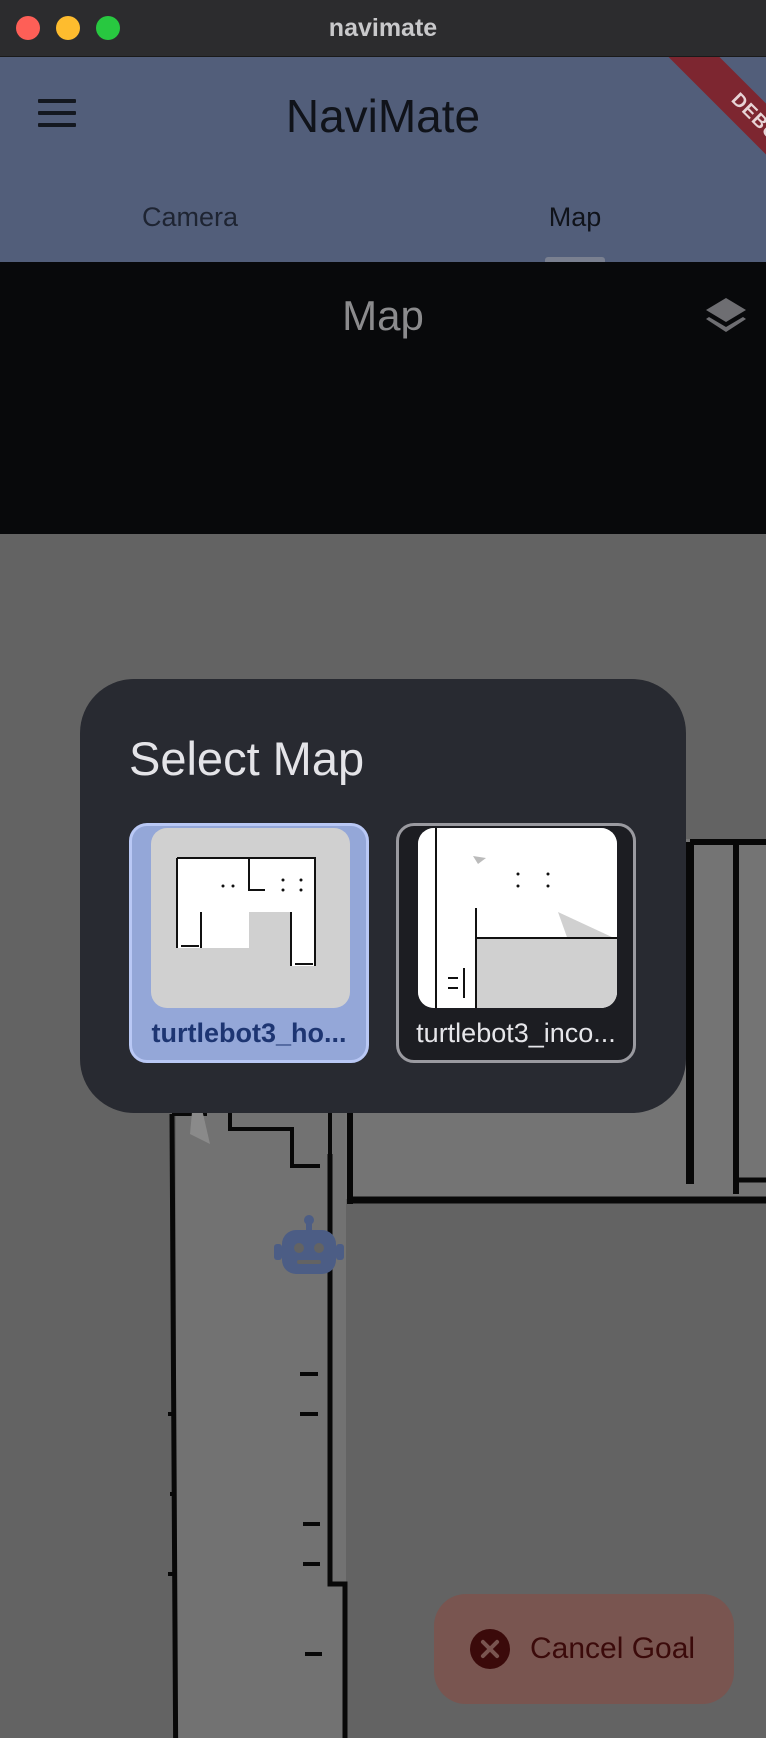 This screenshot has width=766, height=1738. What do you see at coordinates (490, 1649) in the screenshot?
I see `cancel-circle-icon` at bounding box center [490, 1649].